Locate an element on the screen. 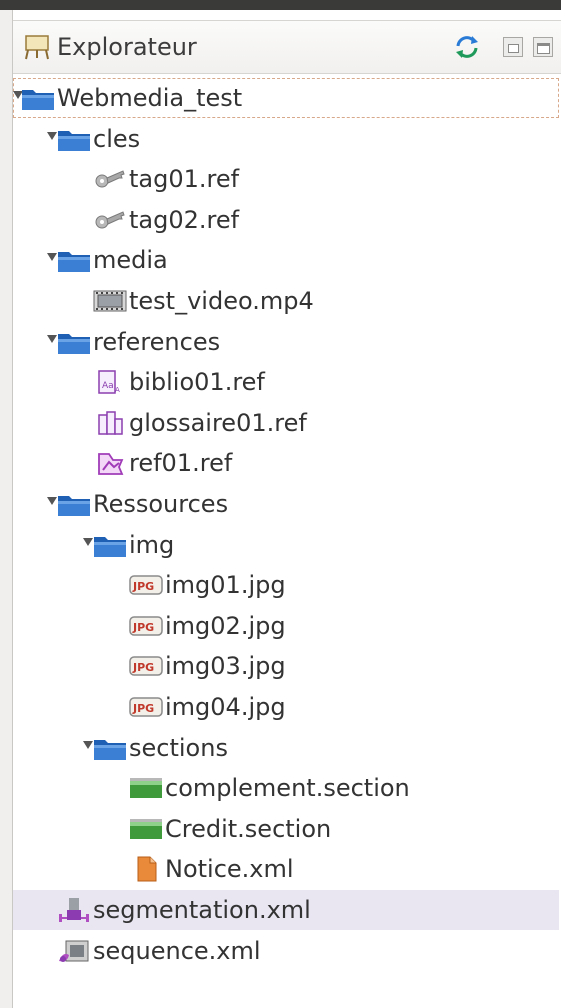 This screenshot has width=561, height=1008. panel-title: Explorateur is located at coordinates (127, 47).